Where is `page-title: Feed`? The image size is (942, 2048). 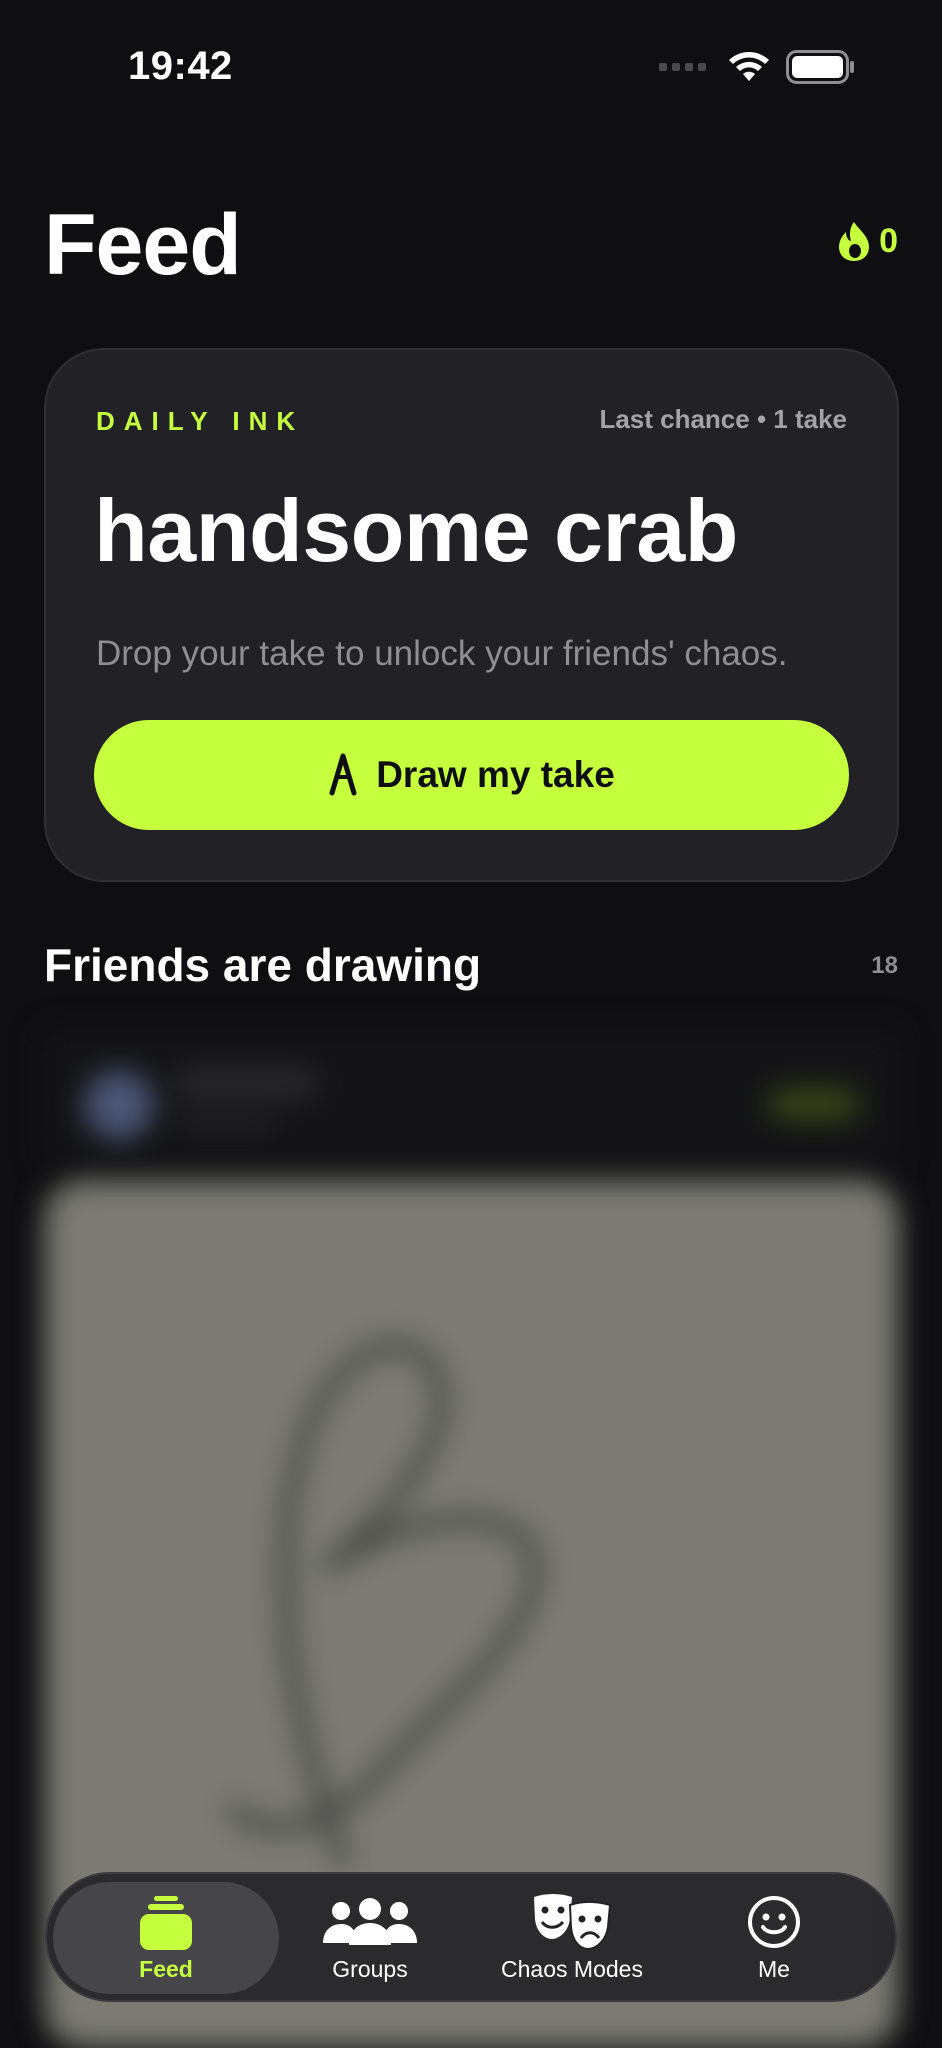 page-title: Feed is located at coordinates (143, 245).